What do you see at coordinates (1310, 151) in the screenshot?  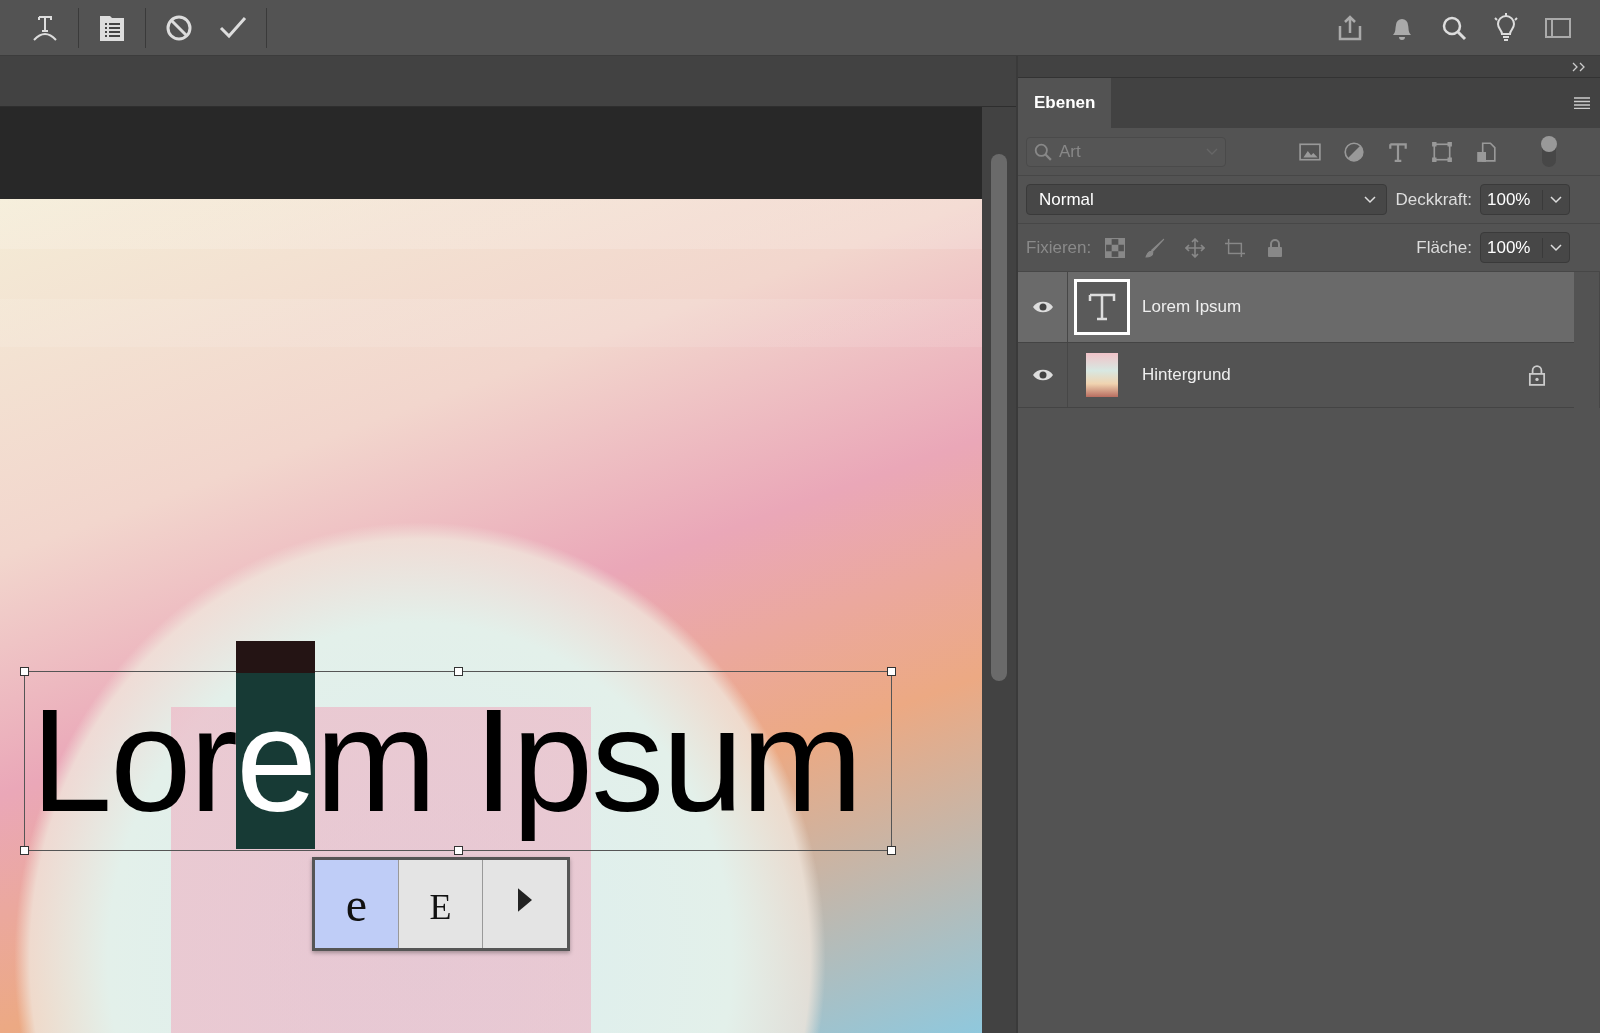 I see `image-filter-icon` at bounding box center [1310, 151].